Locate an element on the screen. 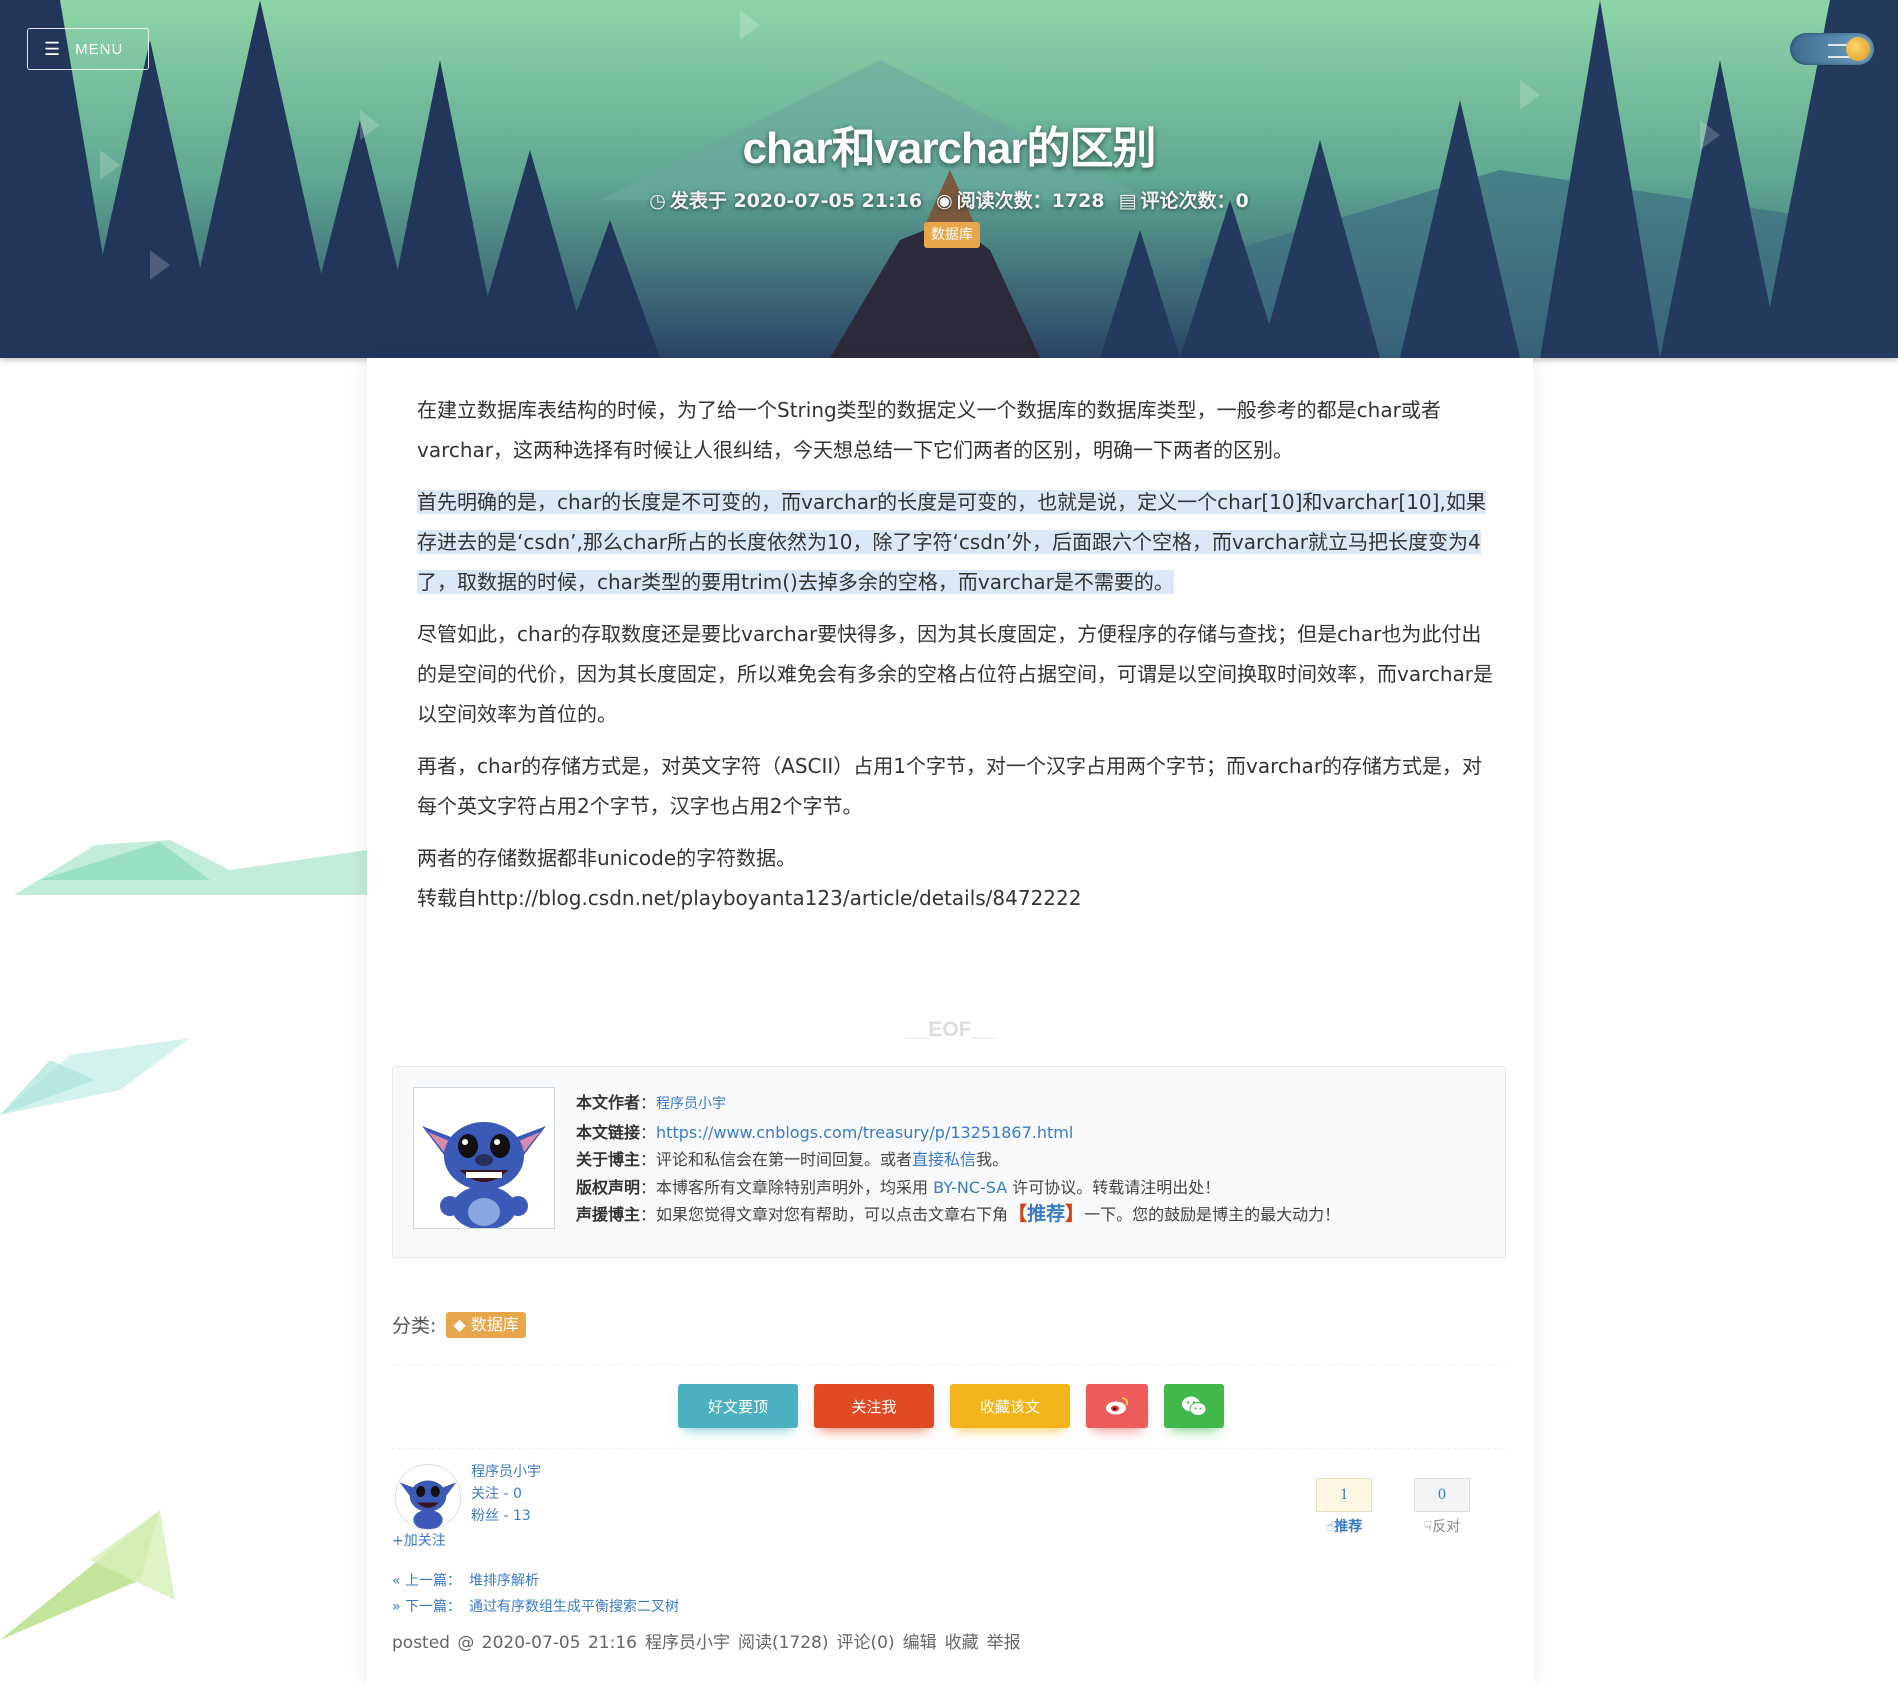 The image size is (1898, 1686). stitch-avatar-image is located at coordinates (484, 1158).